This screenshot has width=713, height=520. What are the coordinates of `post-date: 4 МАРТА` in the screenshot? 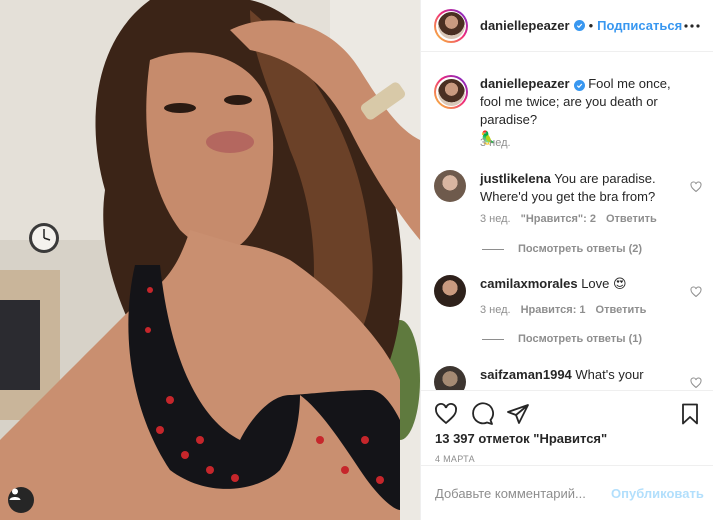 It's located at (455, 459).